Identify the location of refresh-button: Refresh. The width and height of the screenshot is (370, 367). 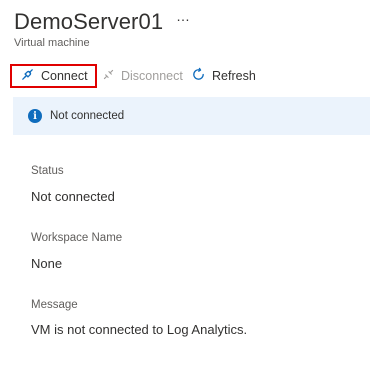
(223, 76).